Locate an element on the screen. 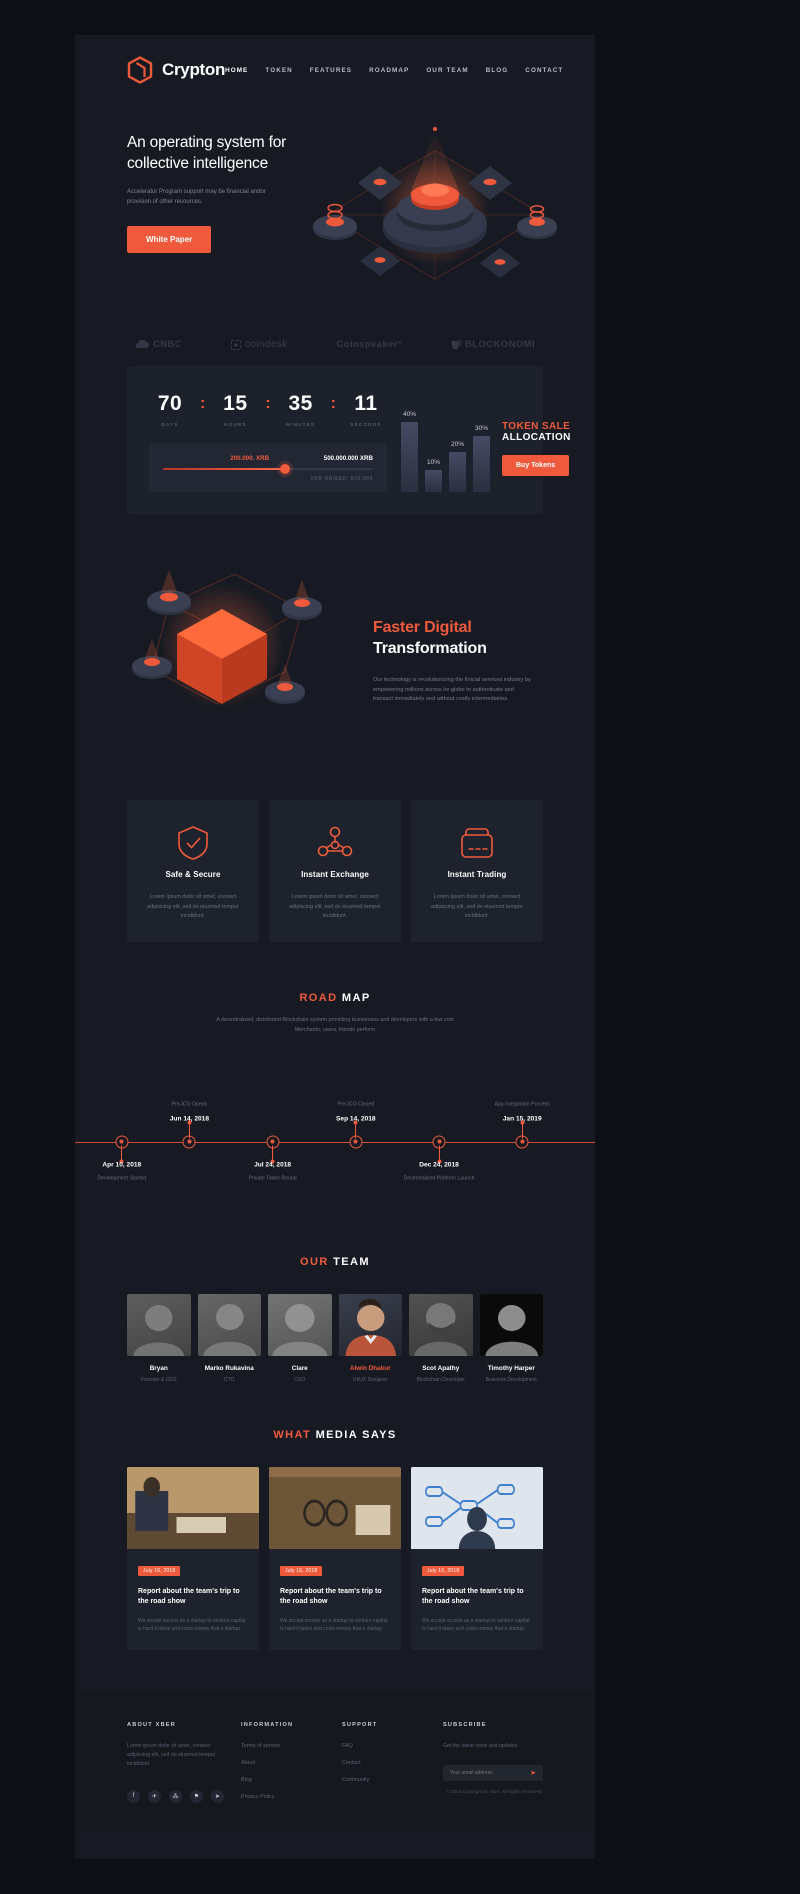 The height and width of the screenshot is (1894, 800). team-title-accent: OUR is located at coordinates (314, 1261).